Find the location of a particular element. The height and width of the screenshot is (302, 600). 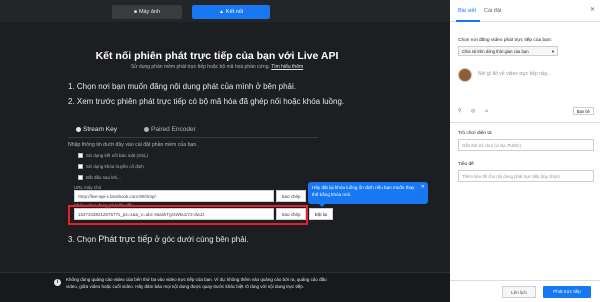

ssl-checkbox: Sử dụng kết nối bảo mật (SSL) is located at coordinates (113, 156).